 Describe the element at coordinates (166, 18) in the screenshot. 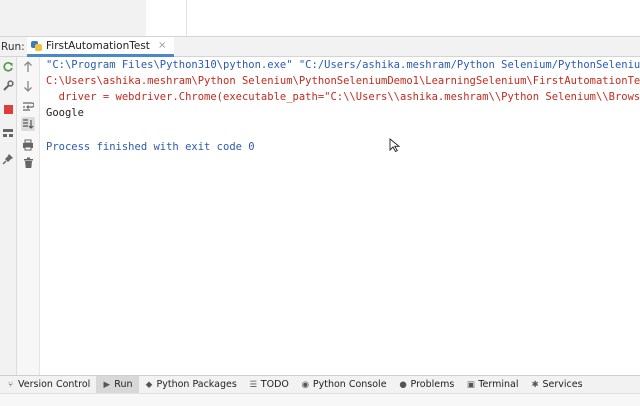

I see `editor-gutter-remnant` at that location.